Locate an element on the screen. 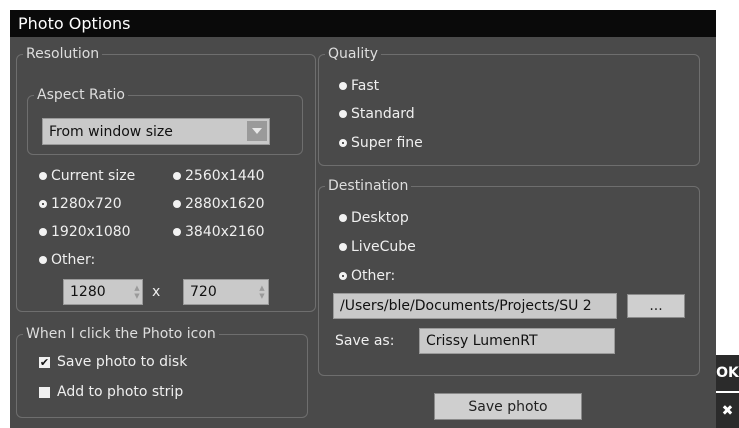  checkbox-label: Save photo to disk is located at coordinates (122, 362).